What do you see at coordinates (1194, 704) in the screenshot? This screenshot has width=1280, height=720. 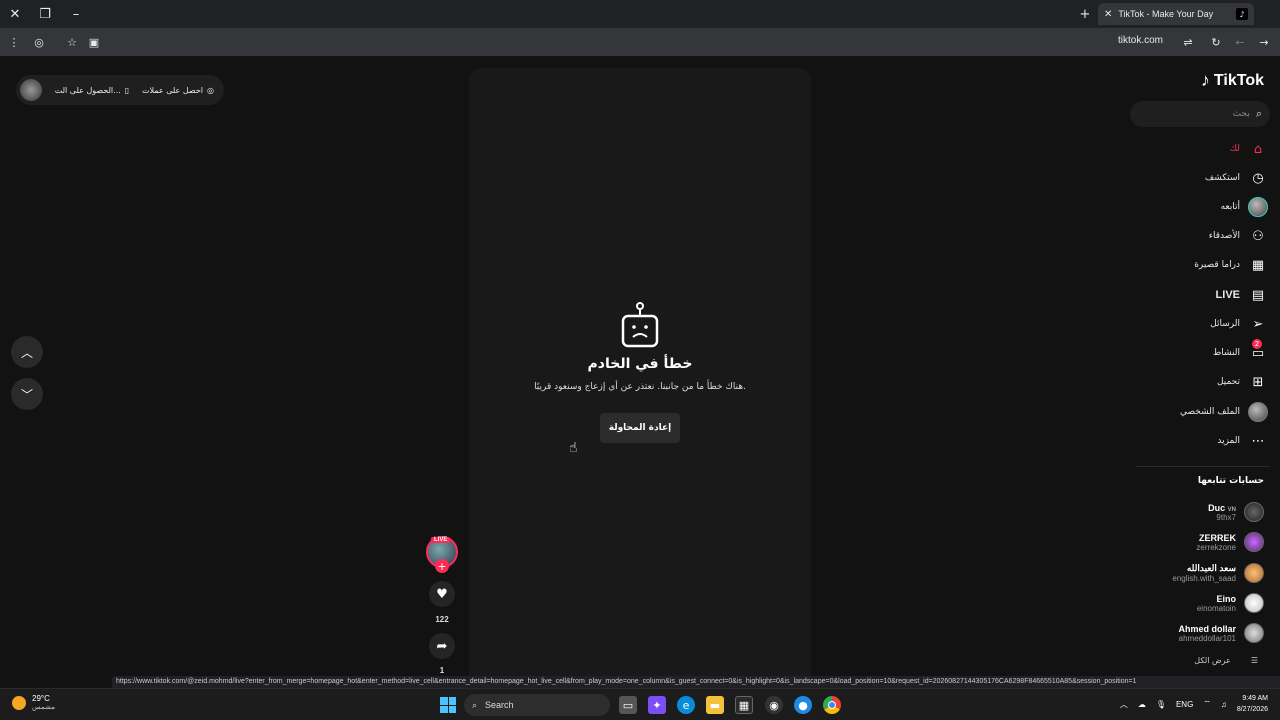 I see `system-tray: ︿ ☁ 🎙 ENG ⌔ ♫ 9:49 AM 8/27/2026` at bounding box center [1194, 704].